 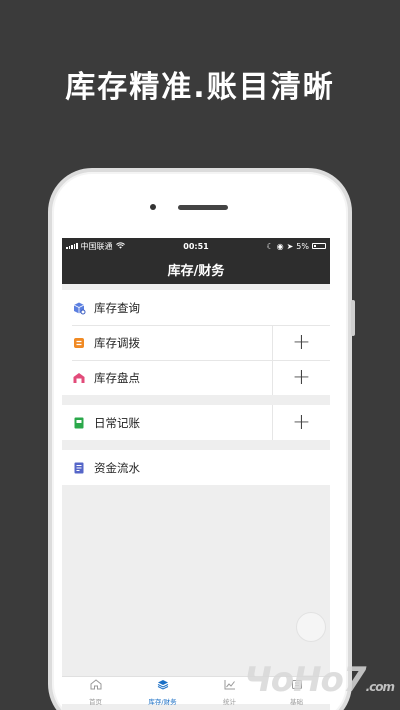 I want to click on carrier-name: 中国联通, so click(x=96, y=246).